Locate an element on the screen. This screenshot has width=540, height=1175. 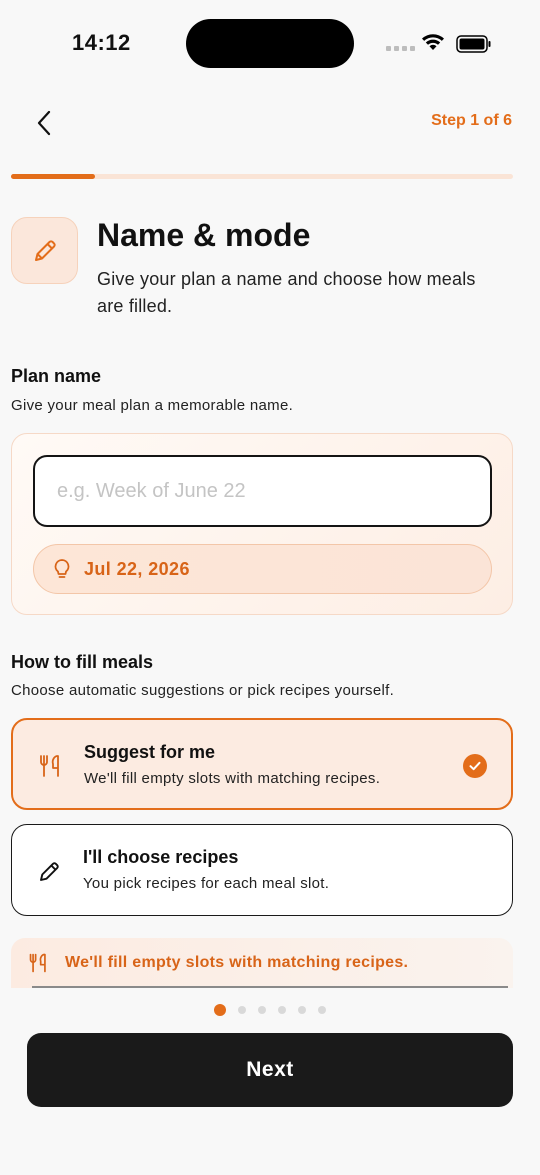
suggestion-chip-label: Jul 22, 2026 is located at coordinates (137, 568).